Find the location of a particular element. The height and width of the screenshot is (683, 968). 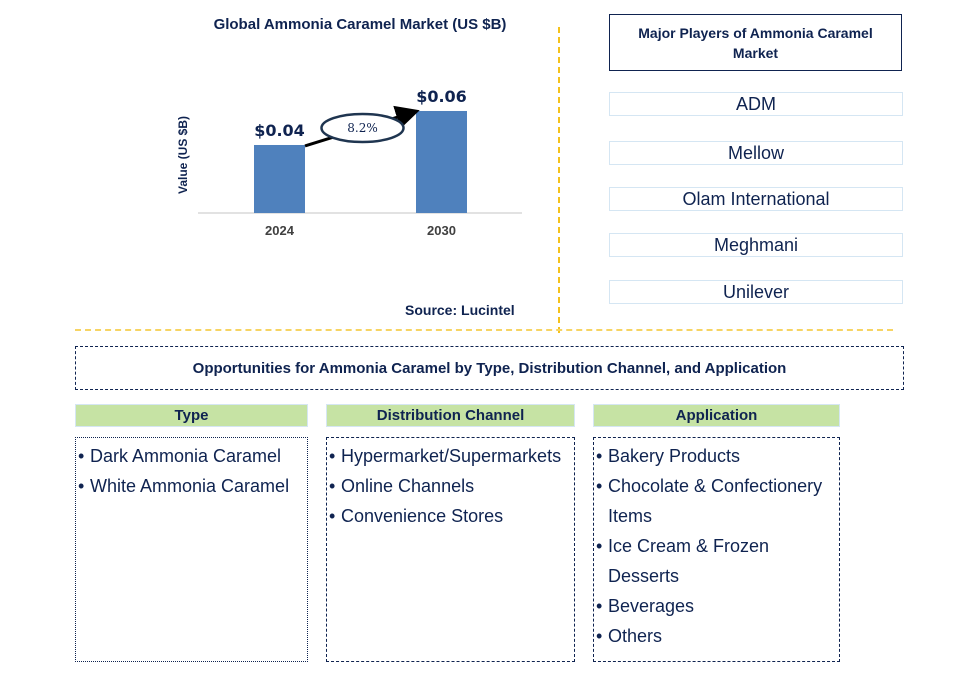

chart-title: Global Ammonia Caramel Market (US $B) is located at coordinates (360, 24).